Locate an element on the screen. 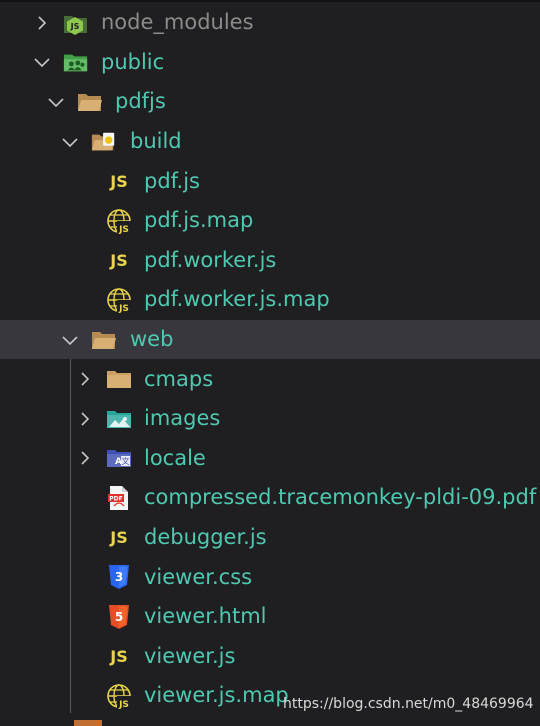  tree-item-label: node_modules is located at coordinates (177, 22).